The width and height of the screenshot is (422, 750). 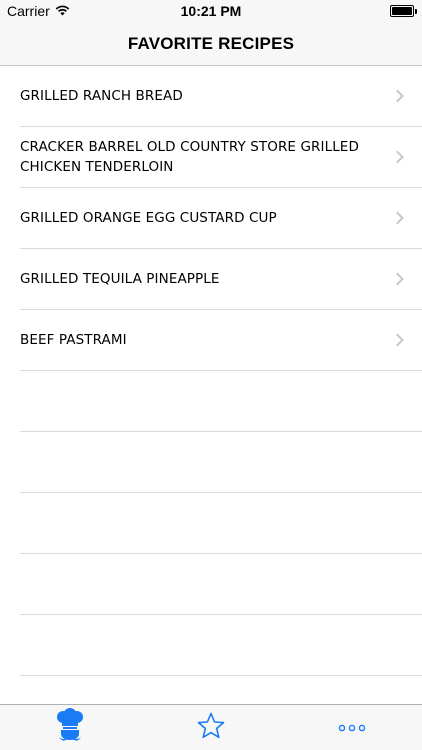 I want to click on tab-bar, so click(x=211, y=727).